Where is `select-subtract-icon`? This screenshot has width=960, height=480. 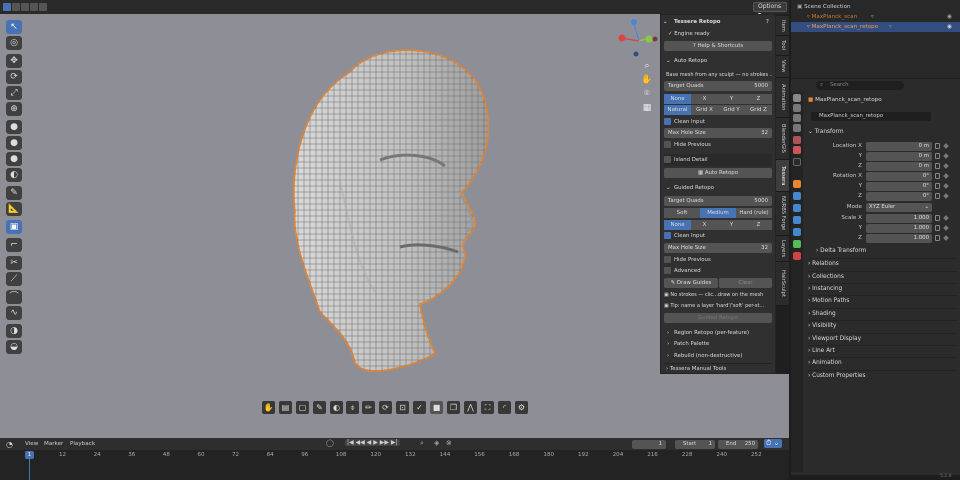
select-subtract-icon is located at coordinates (25, 7).